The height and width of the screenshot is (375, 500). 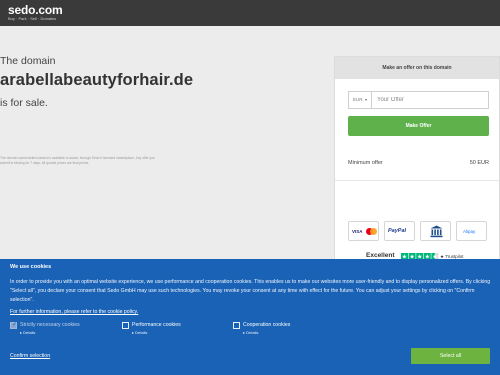 What do you see at coordinates (27, 332) in the screenshot?
I see `necessary-details-toggle: ▸ Details` at bounding box center [27, 332].